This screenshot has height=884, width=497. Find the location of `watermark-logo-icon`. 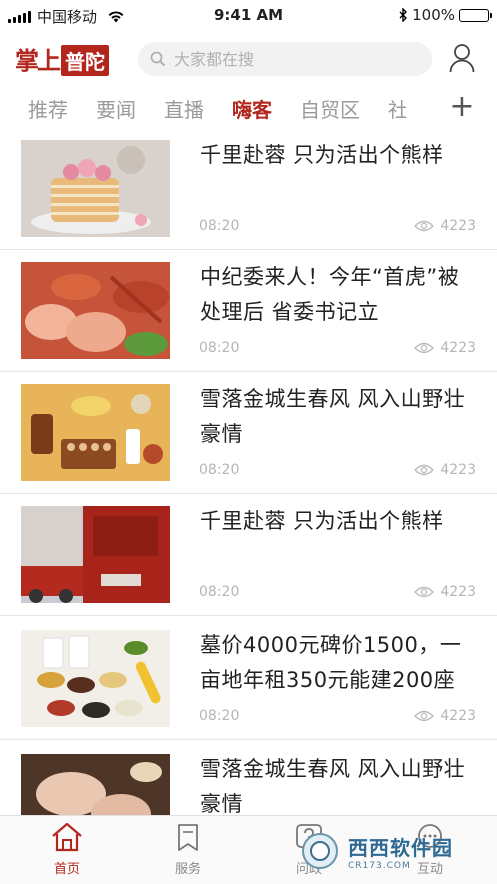

watermark-logo-icon is located at coordinates (320, 851).